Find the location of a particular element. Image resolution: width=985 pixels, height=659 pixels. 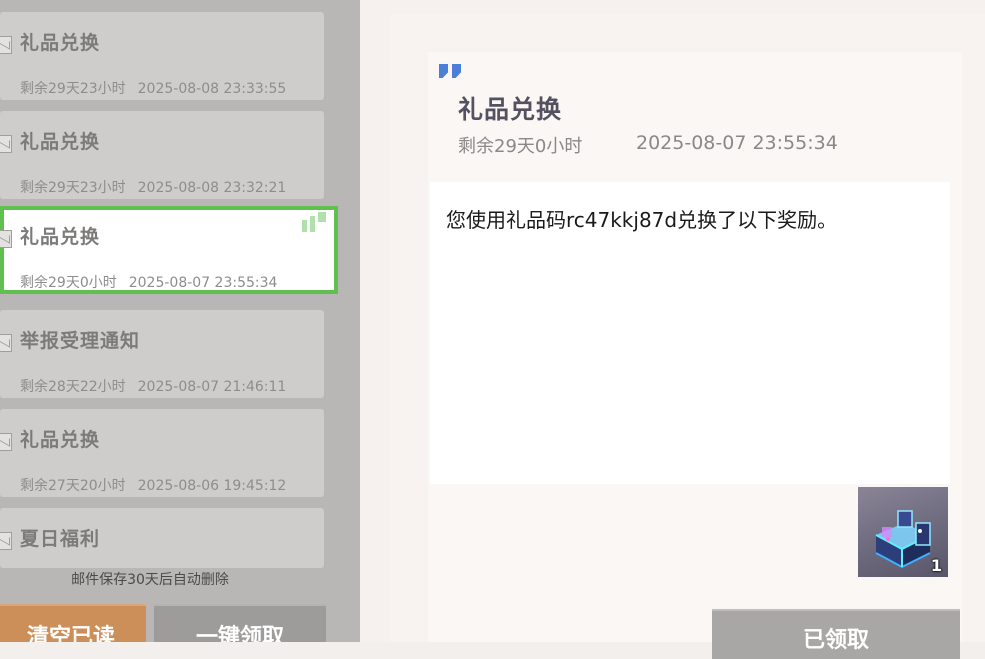

mail-item-selected: 礼品兑换 剩余29天0小时 2025-08-07 23:55:34 is located at coordinates (169, 250).